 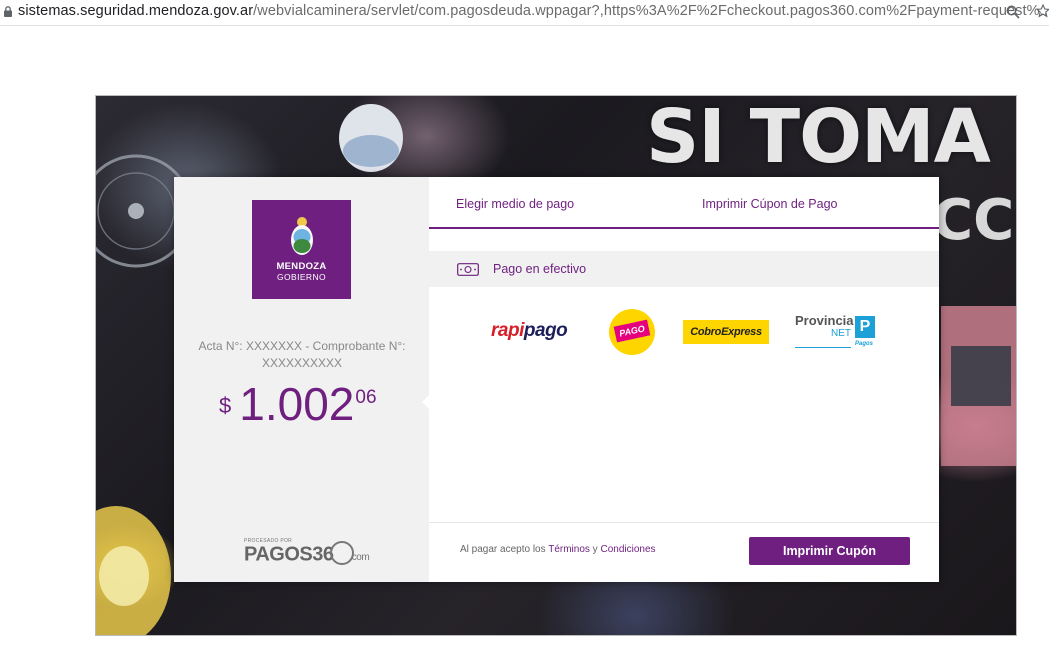 What do you see at coordinates (818, 137) in the screenshot?
I see `banner-headline: SI TOMA` at bounding box center [818, 137].